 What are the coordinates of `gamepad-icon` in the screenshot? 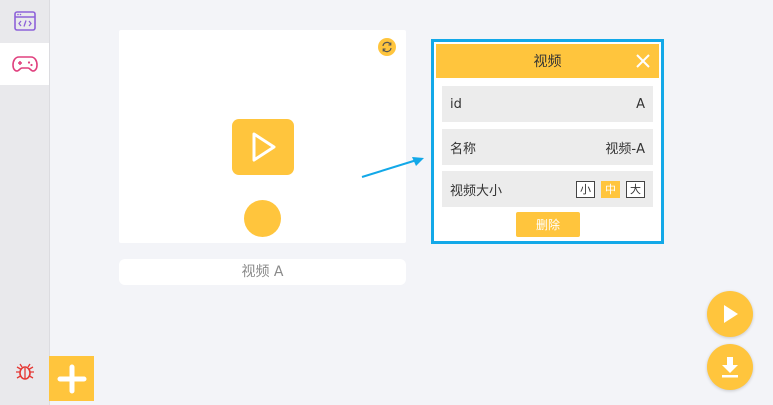 It's located at (24, 64).